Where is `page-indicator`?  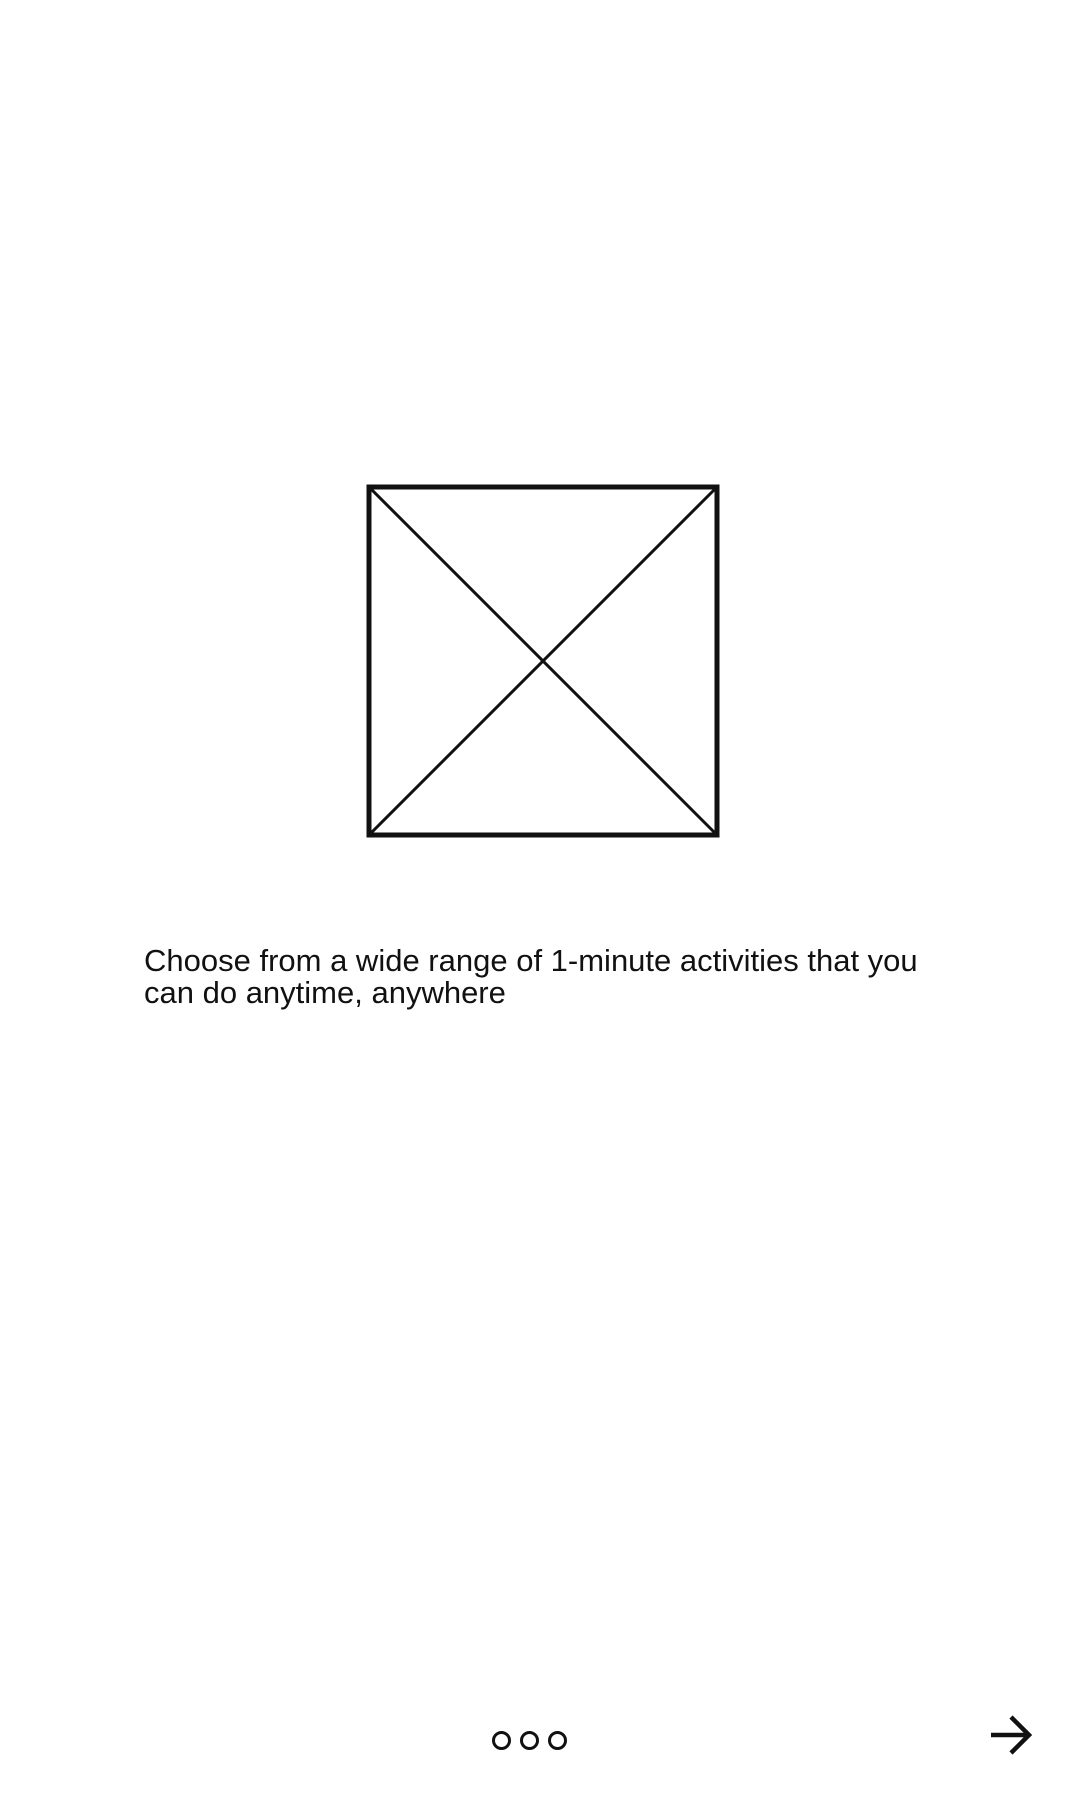 page-indicator is located at coordinates (529, 1740).